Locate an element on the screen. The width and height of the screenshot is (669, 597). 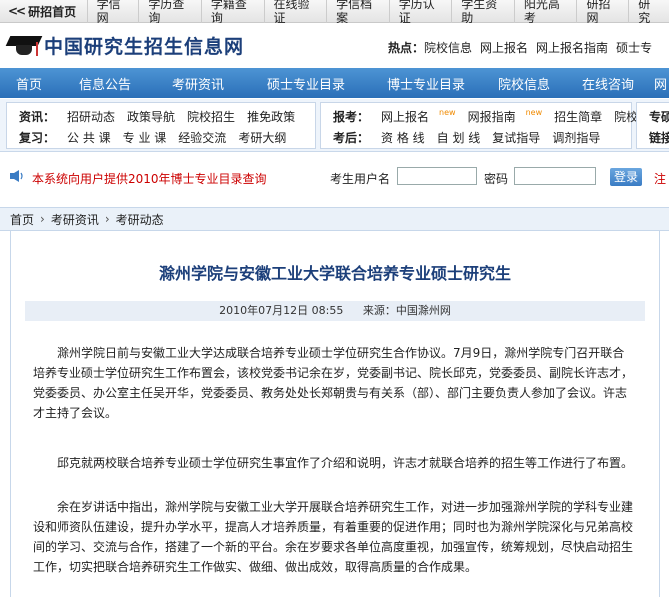
sub-link-register-guide: 网报指南 new is located at coordinates (505, 116).